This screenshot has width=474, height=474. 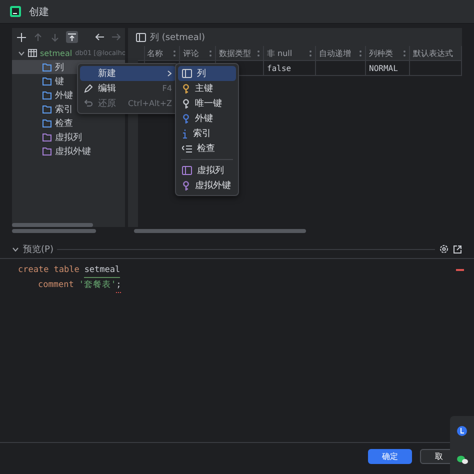 I want to click on tree-item: 虚拟列, so click(x=68, y=137).